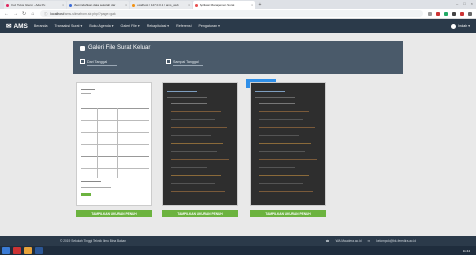 This screenshot has width=476, height=255. What do you see at coordinates (260, 5) in the screenshot?
I see `new-tab-icon: +` at bounding box center [260, 5].